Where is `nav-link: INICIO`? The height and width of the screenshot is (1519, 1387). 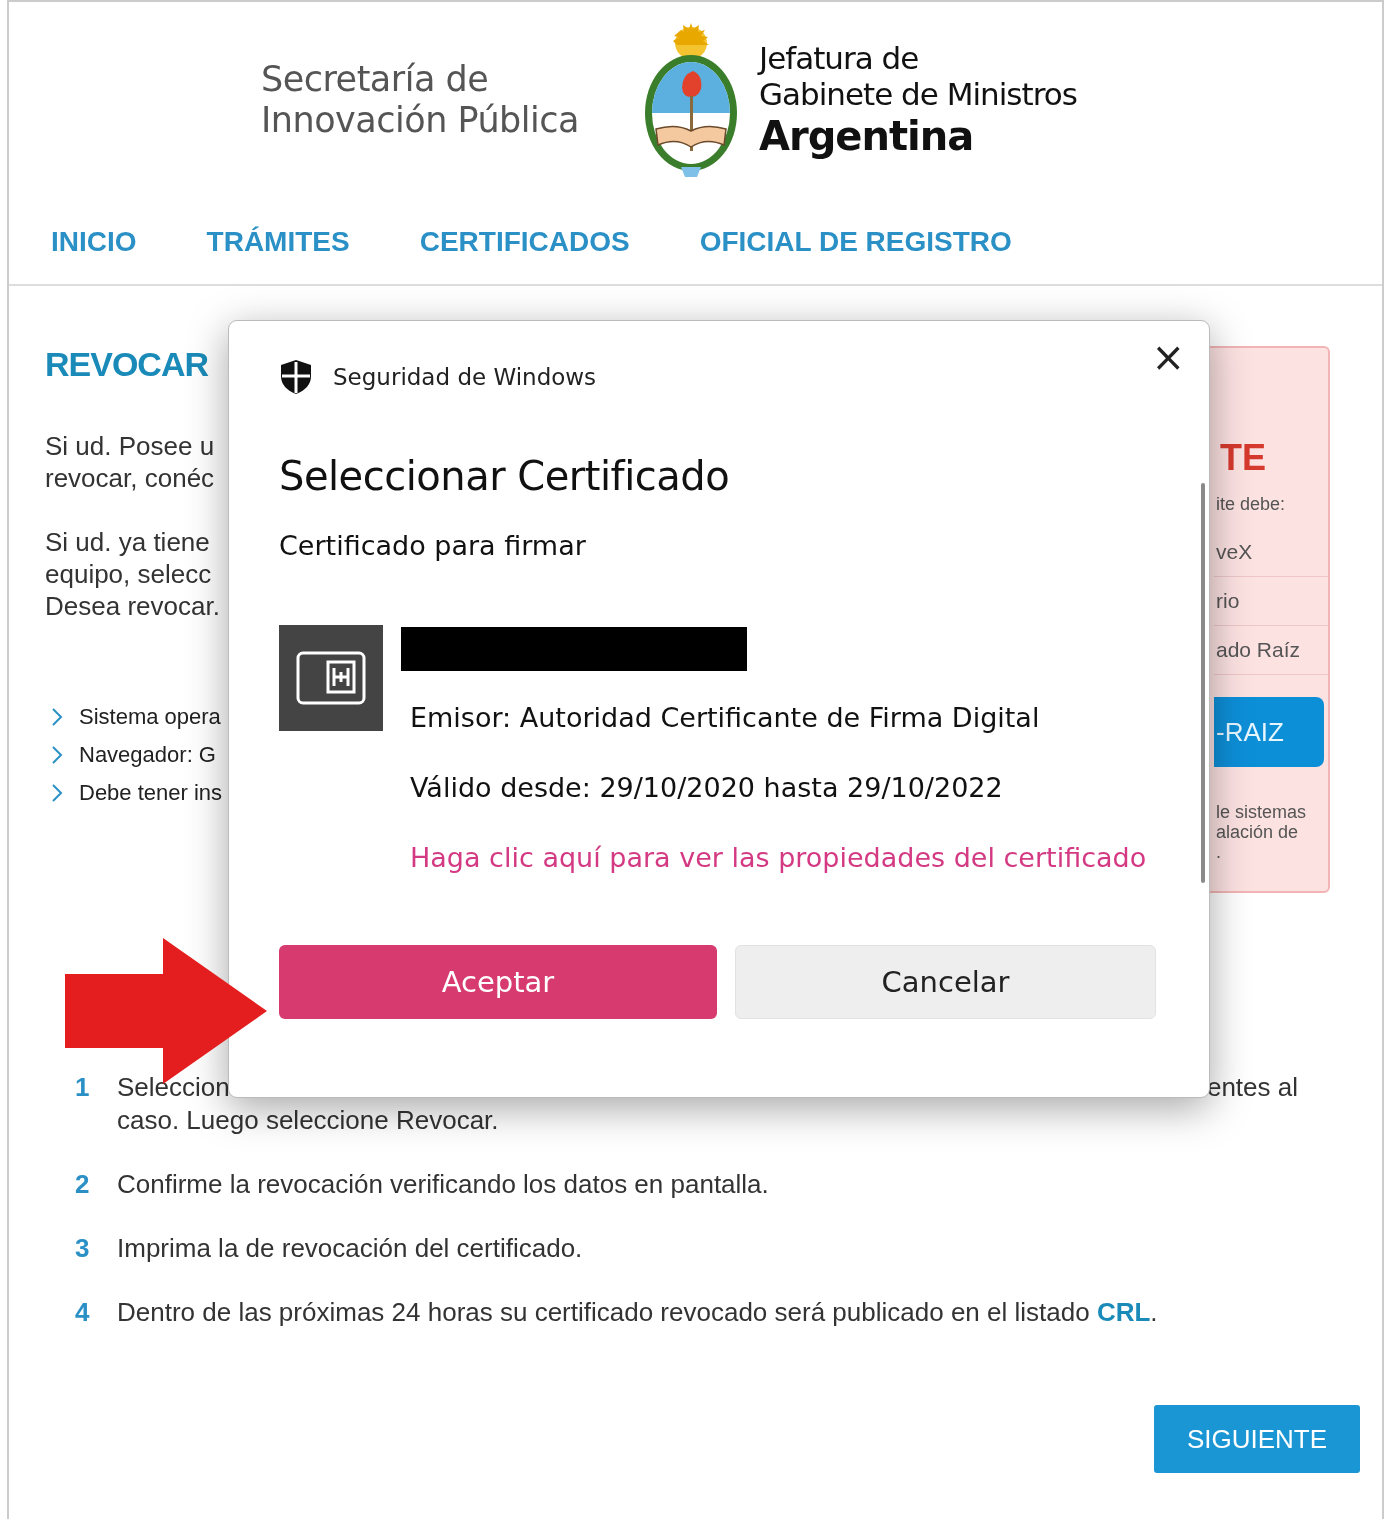
nav-link: INICIO is located at coordinates (94, 242).